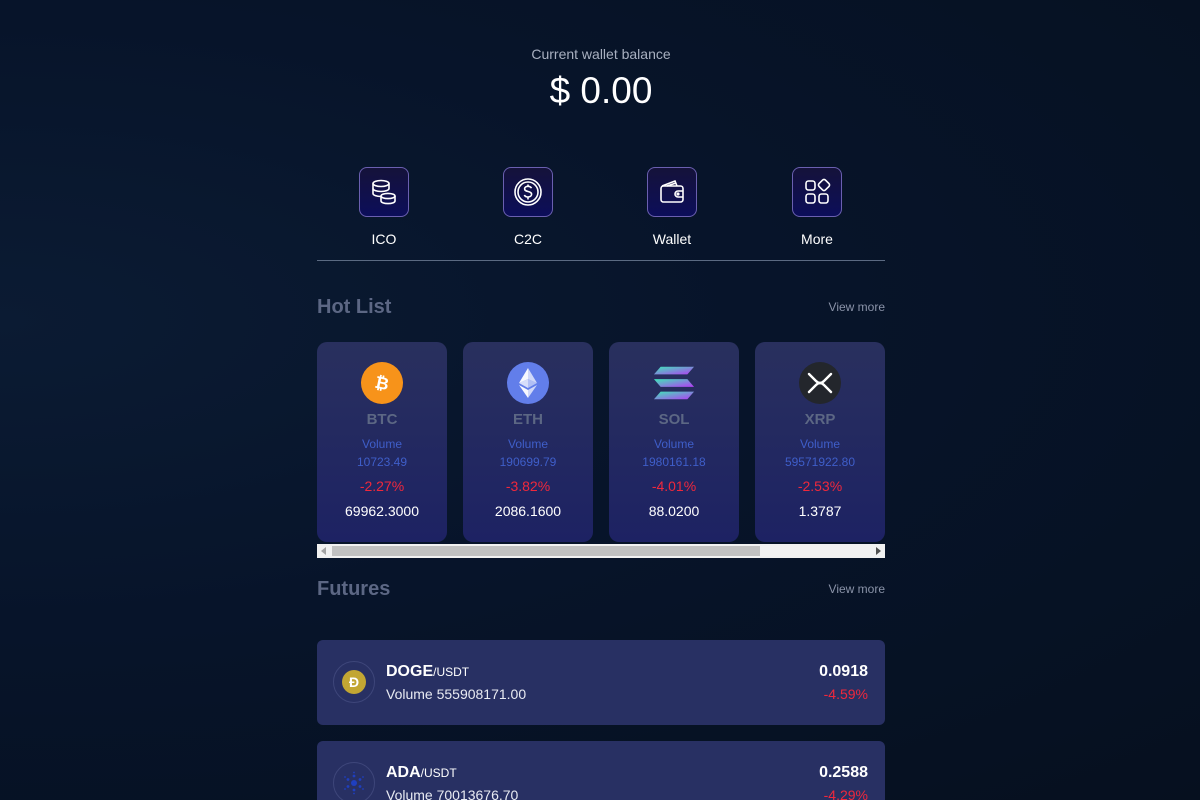 The width and height of the screenshot is (1200, 800). Describe the element at coordinates (354, 589) in the screenshot. I see `futures-title: Futures` at that location.